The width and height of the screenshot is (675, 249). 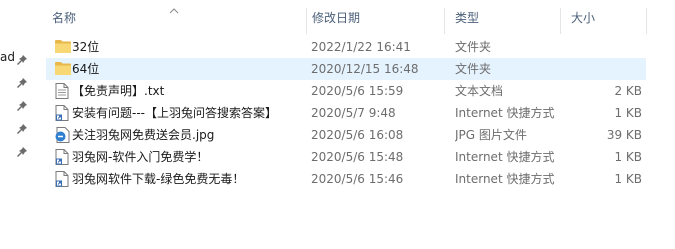 I want to click on column-divider, so click(x=646, y=21).